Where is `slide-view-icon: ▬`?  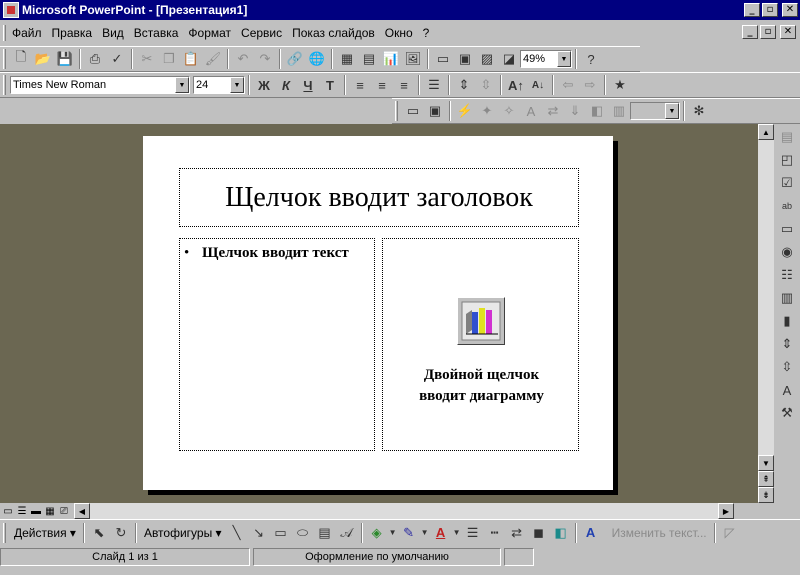 slide-view-icon: ▬ is located at coordinates (36, 511).